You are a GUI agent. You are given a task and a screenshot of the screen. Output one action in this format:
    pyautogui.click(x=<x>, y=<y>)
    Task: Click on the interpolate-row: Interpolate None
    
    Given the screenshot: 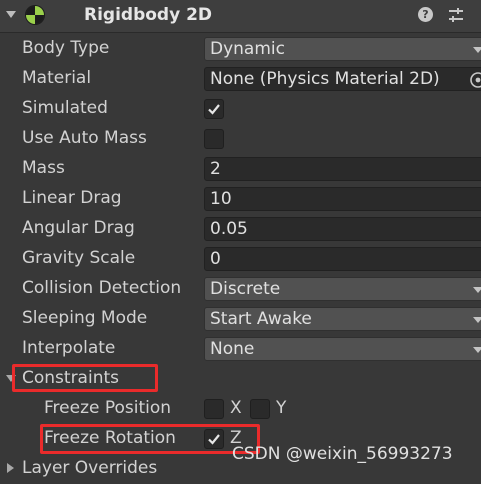 What is the action you would take?
    pyautogui.click(x=240, y=349)
    